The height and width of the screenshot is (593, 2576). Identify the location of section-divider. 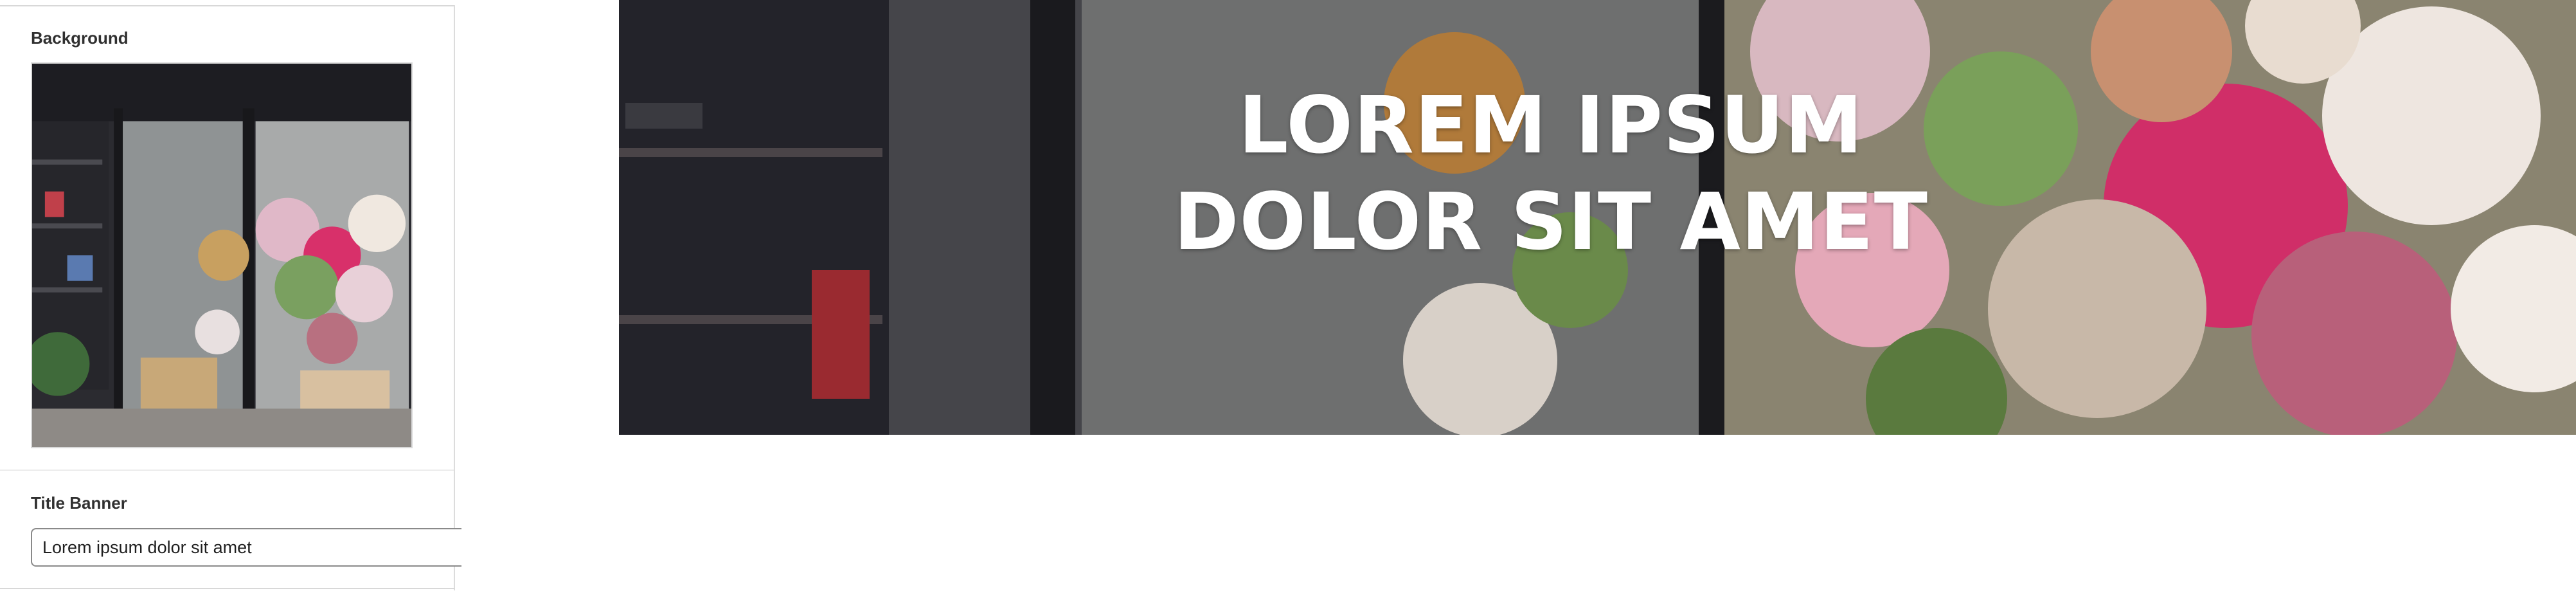
(227, 470).